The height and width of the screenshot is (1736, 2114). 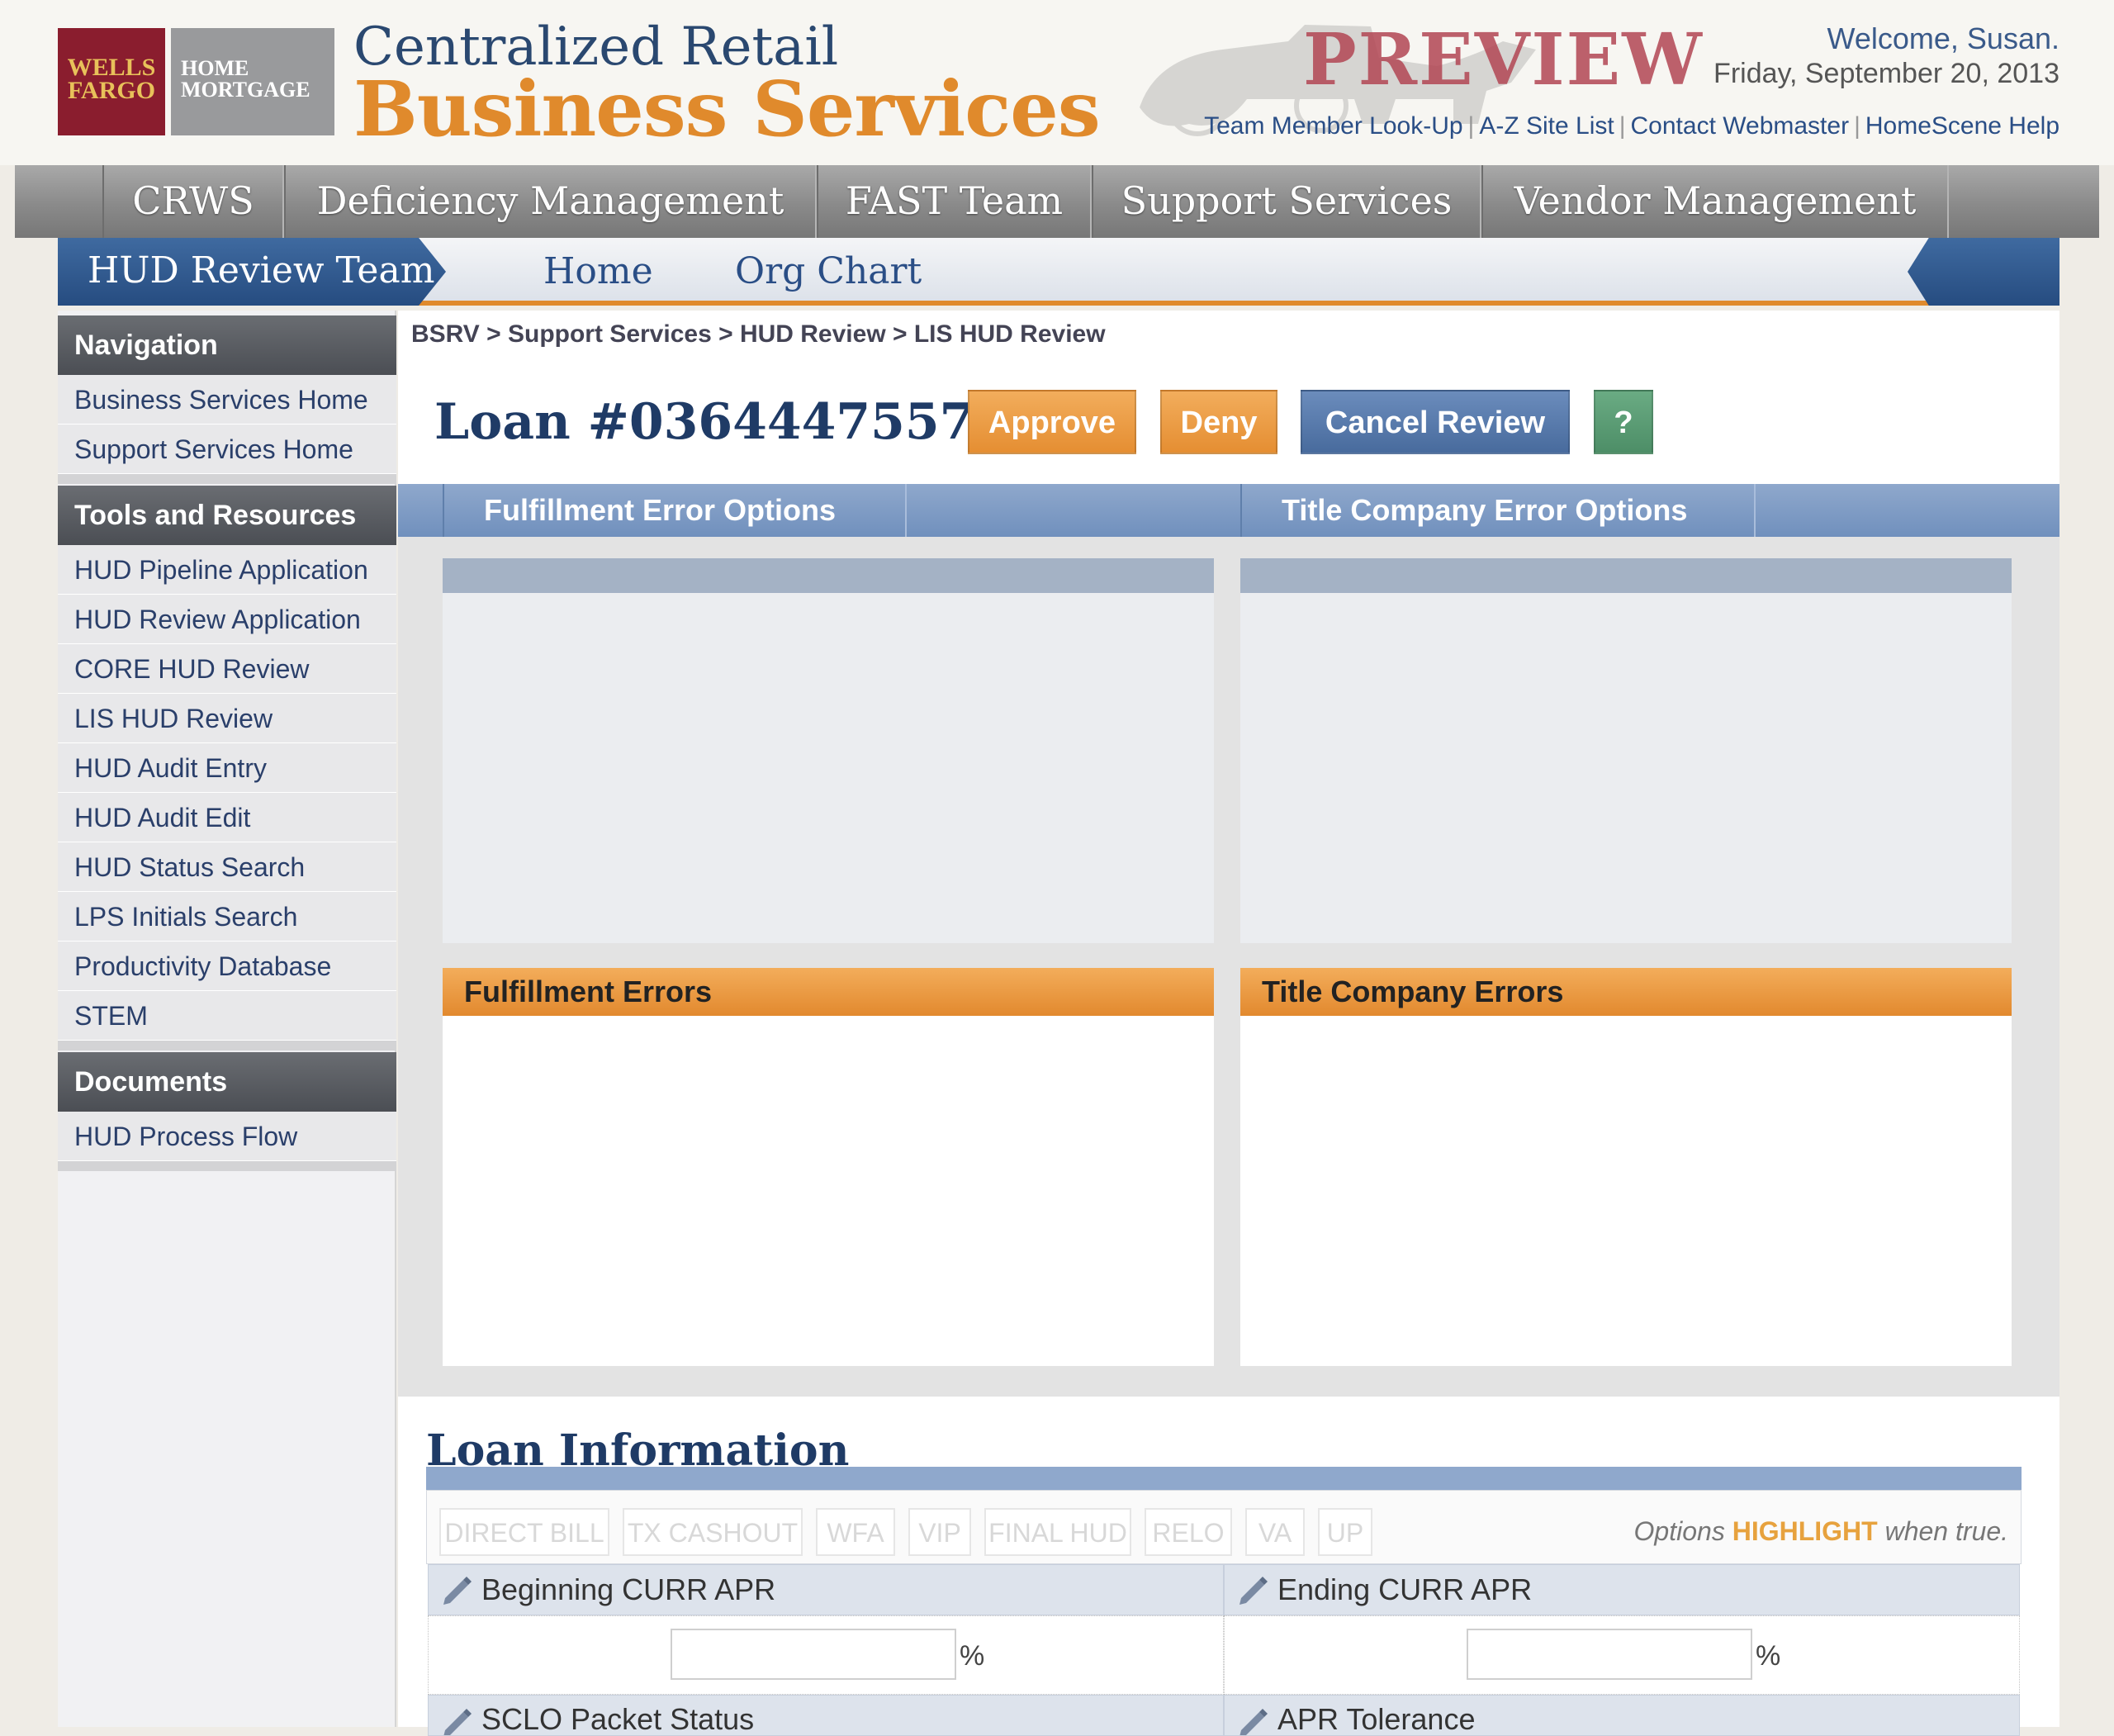 What do you see at coordinates (828, 575) in the screenshot?
I see `fulfillment-options-panel-header` at bounding box center [828, 575].